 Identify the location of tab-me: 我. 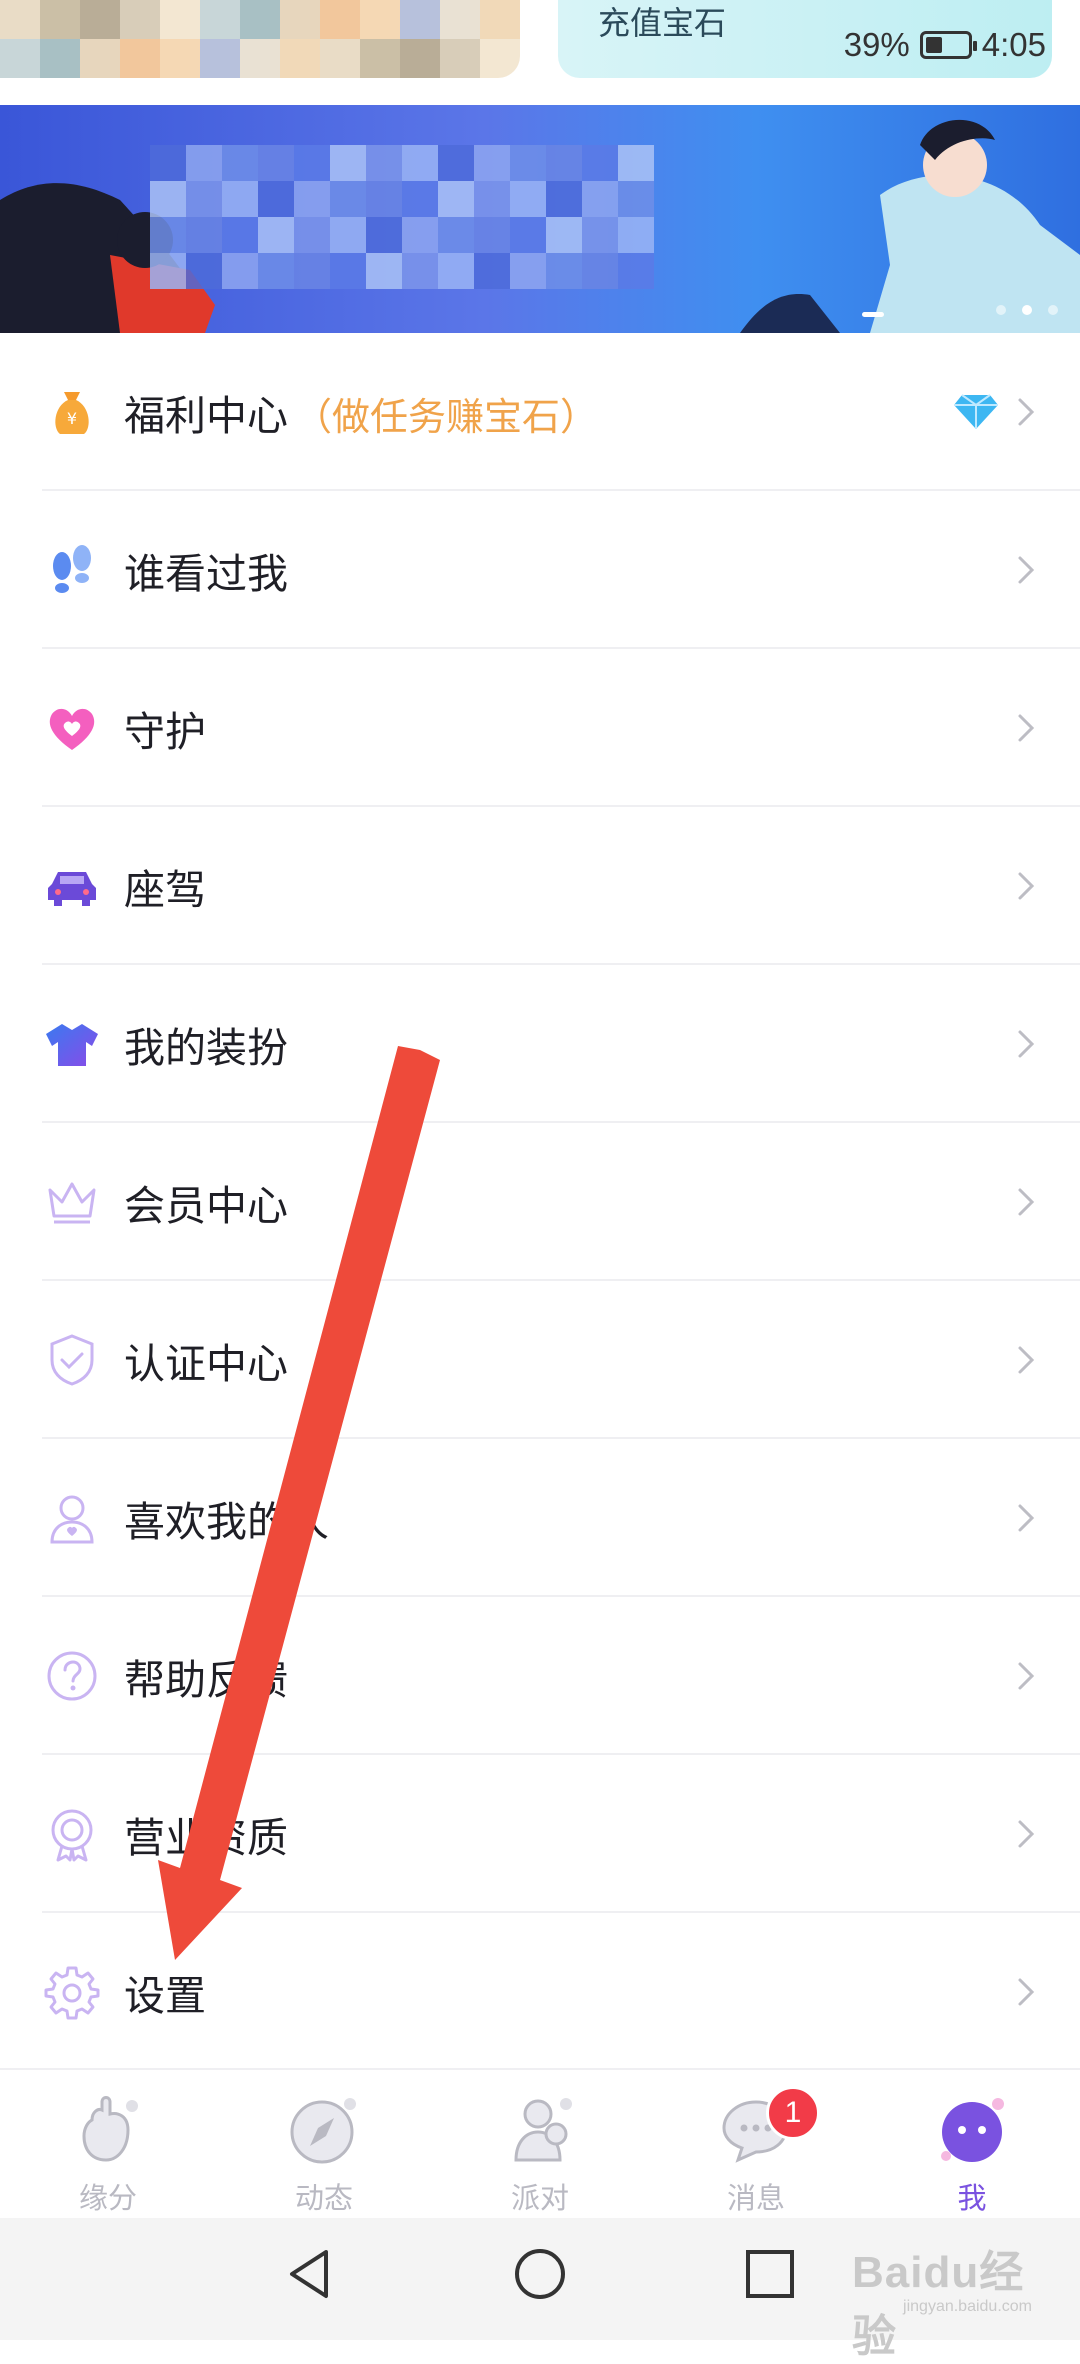
(972, 2145).